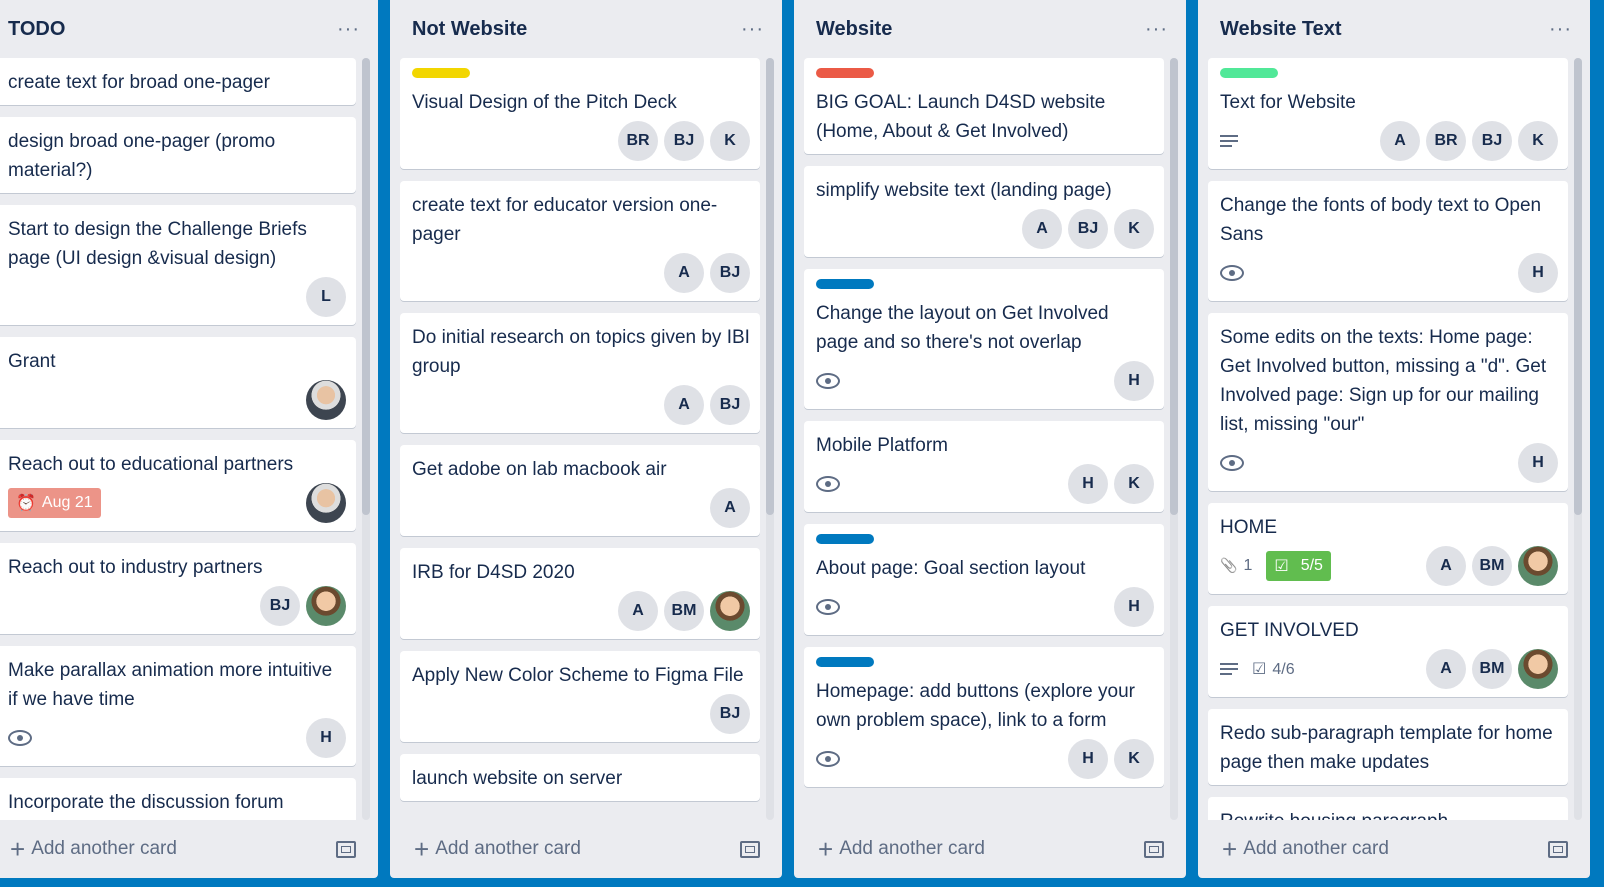 Image resolution: width=1604 pixels, height=887 pixels. What do you see at coordinates (178, 799) in the screenshot?
I see `card: Incorporate the discussion forum` at bounding box center [178, 799].